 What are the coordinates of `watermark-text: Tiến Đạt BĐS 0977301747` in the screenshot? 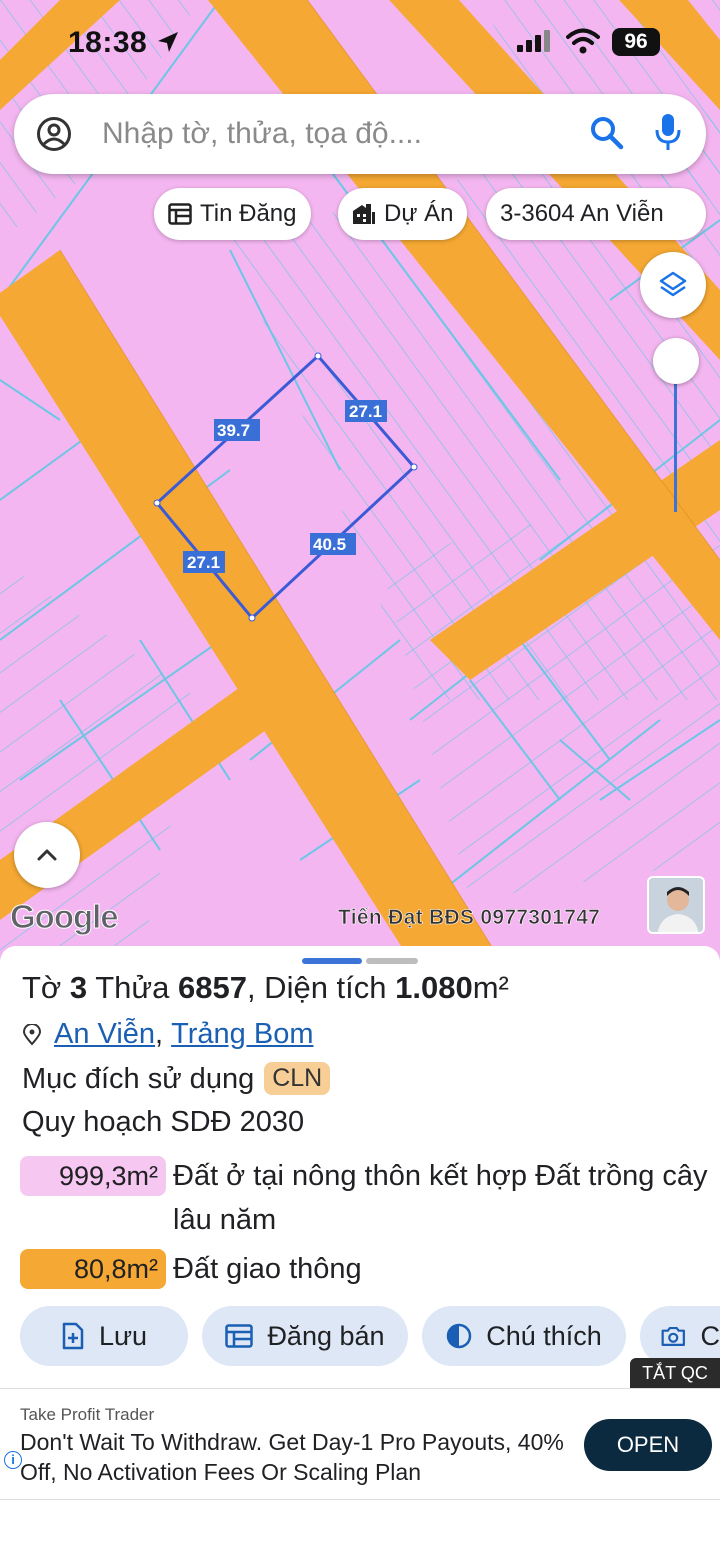 It's located at (469, 918).